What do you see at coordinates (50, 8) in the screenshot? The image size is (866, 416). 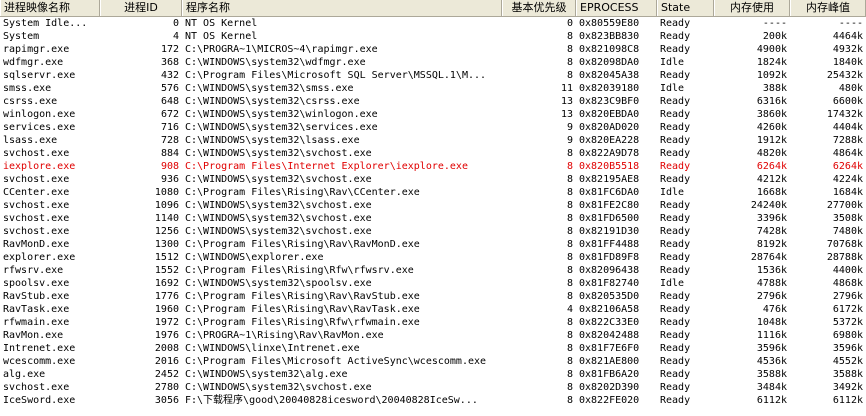 I see `column-header-name: 进程映像名称` at bounding box center [50, 8].